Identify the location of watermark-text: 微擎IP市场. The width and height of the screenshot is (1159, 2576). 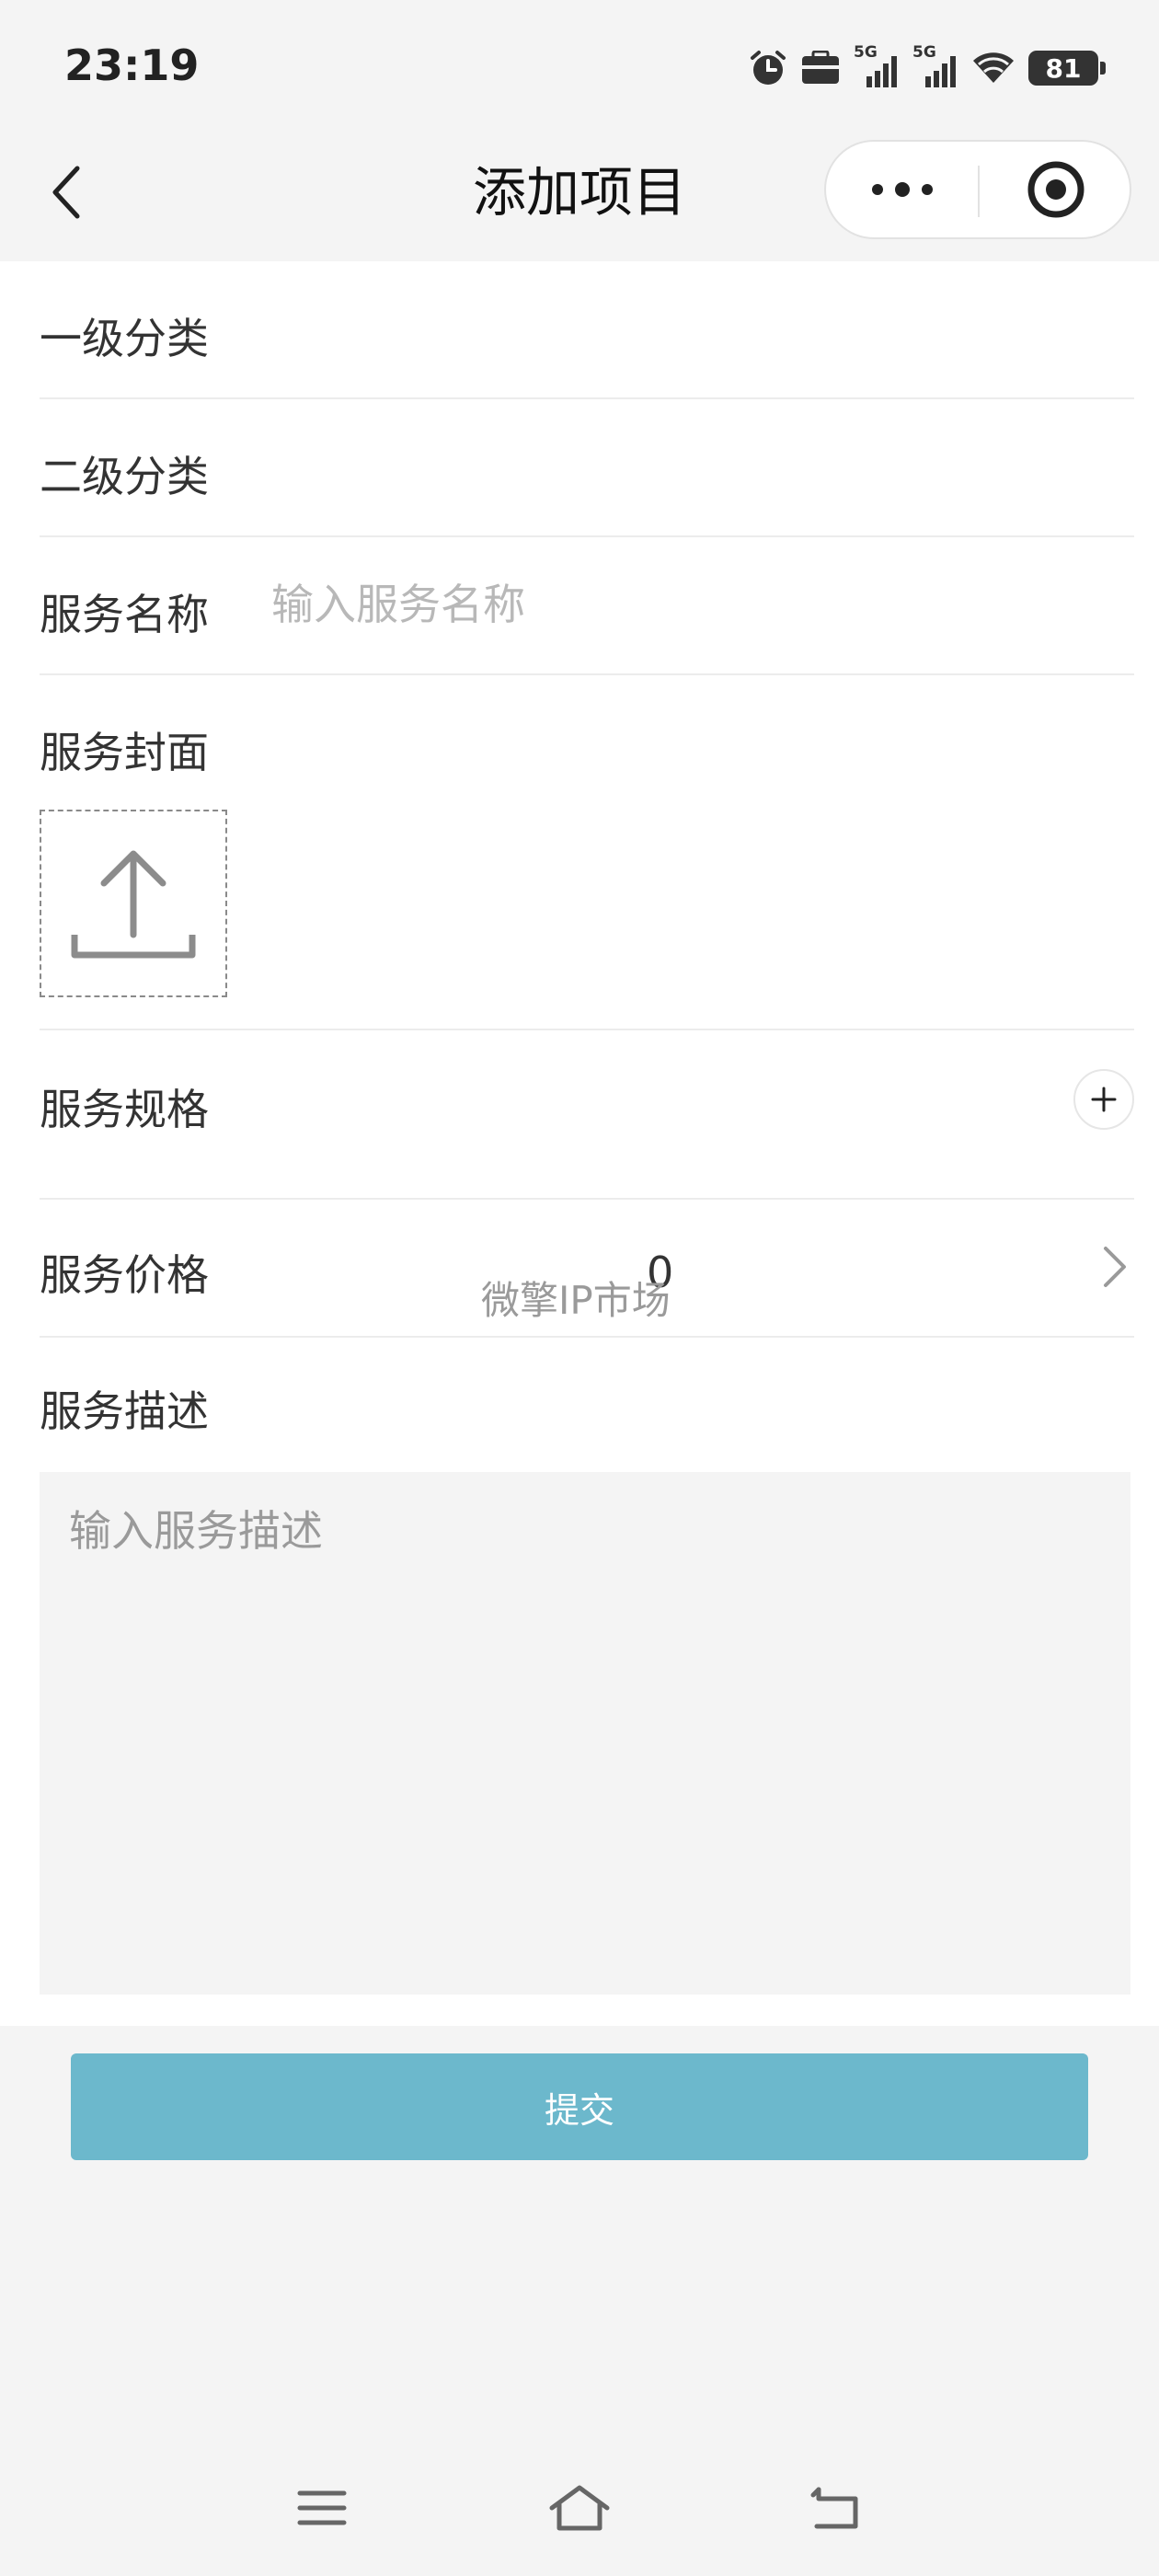
(576, 1300).